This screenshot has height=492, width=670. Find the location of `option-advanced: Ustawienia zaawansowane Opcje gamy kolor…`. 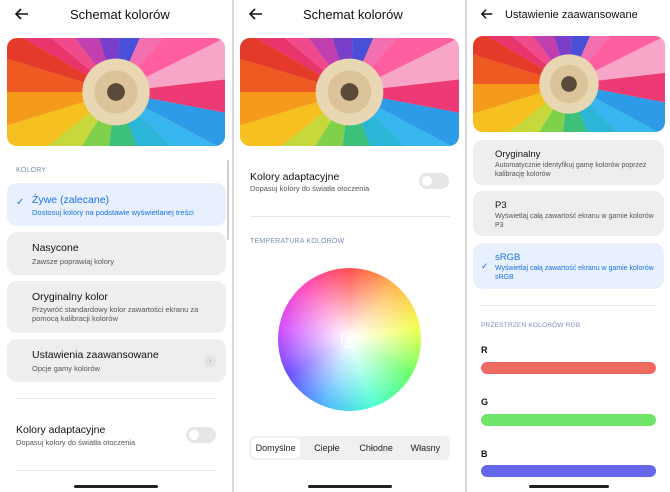

option-advanced: Ustawienia zaawansowane Opcje gamy kolor… is located at coordinates (116, 360).